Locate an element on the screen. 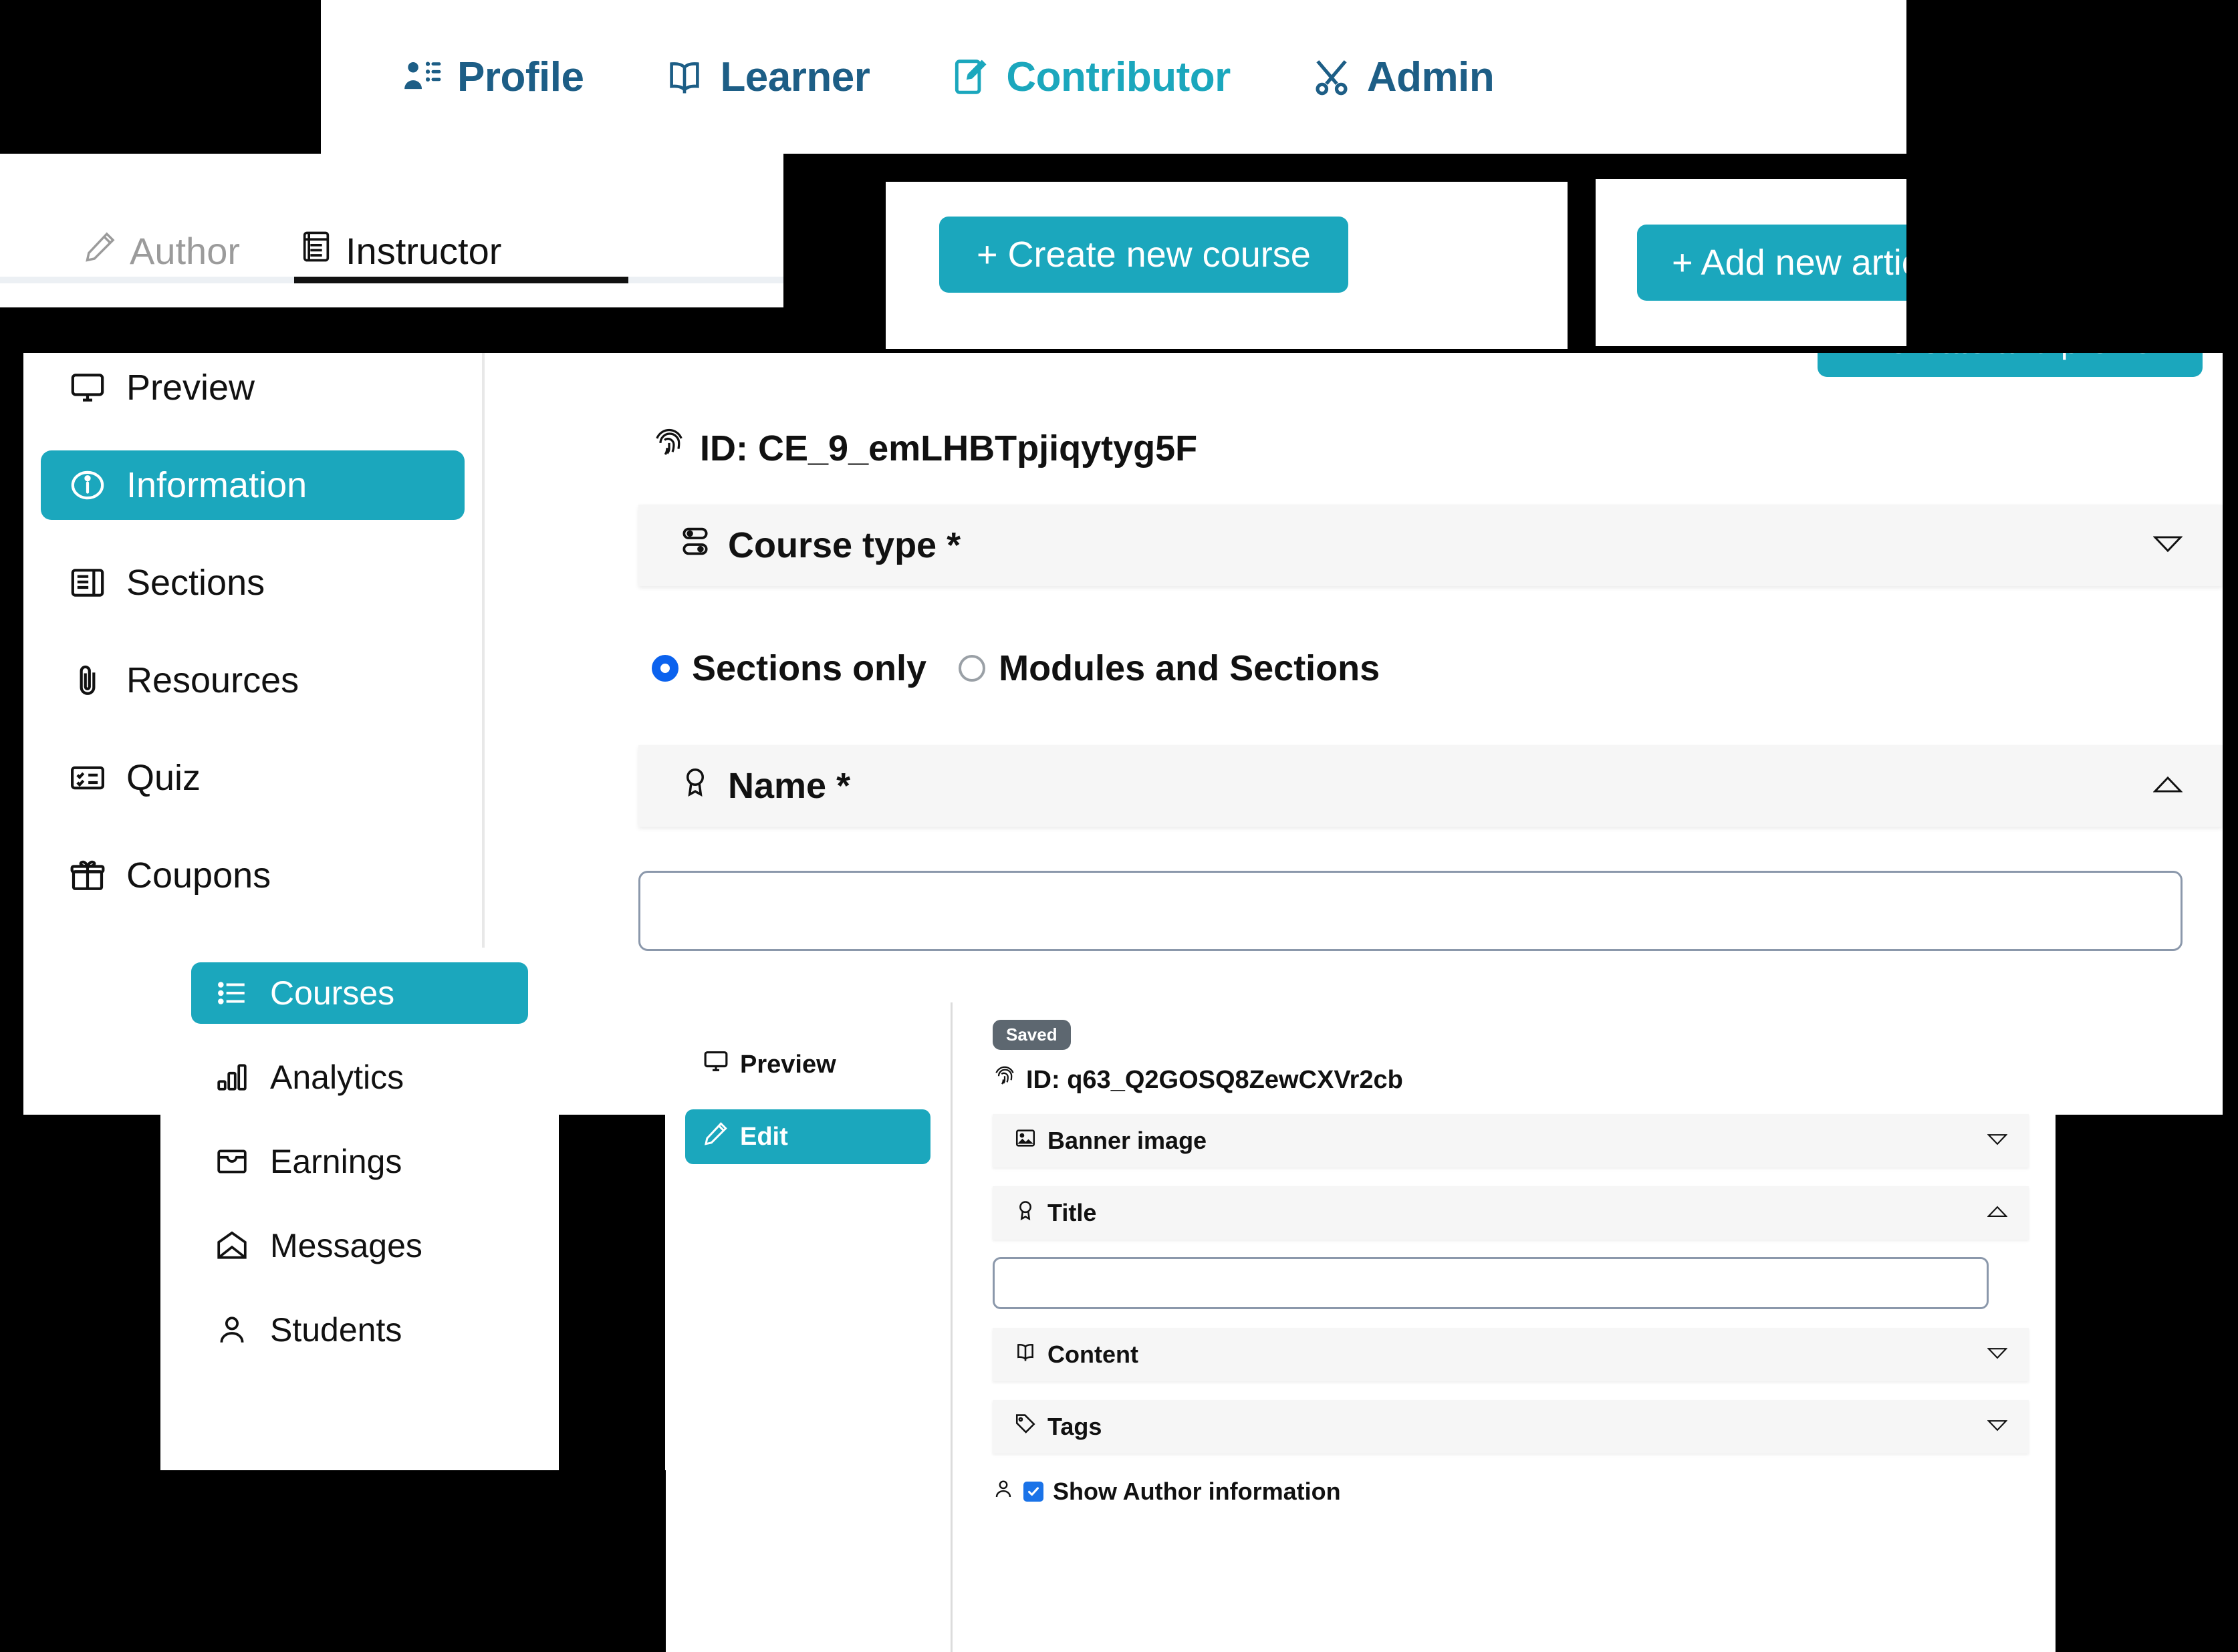 This screenshot has height=1652, width=2238. topnav-item-contributor: Contributor is located at coordinates (1091, 77).